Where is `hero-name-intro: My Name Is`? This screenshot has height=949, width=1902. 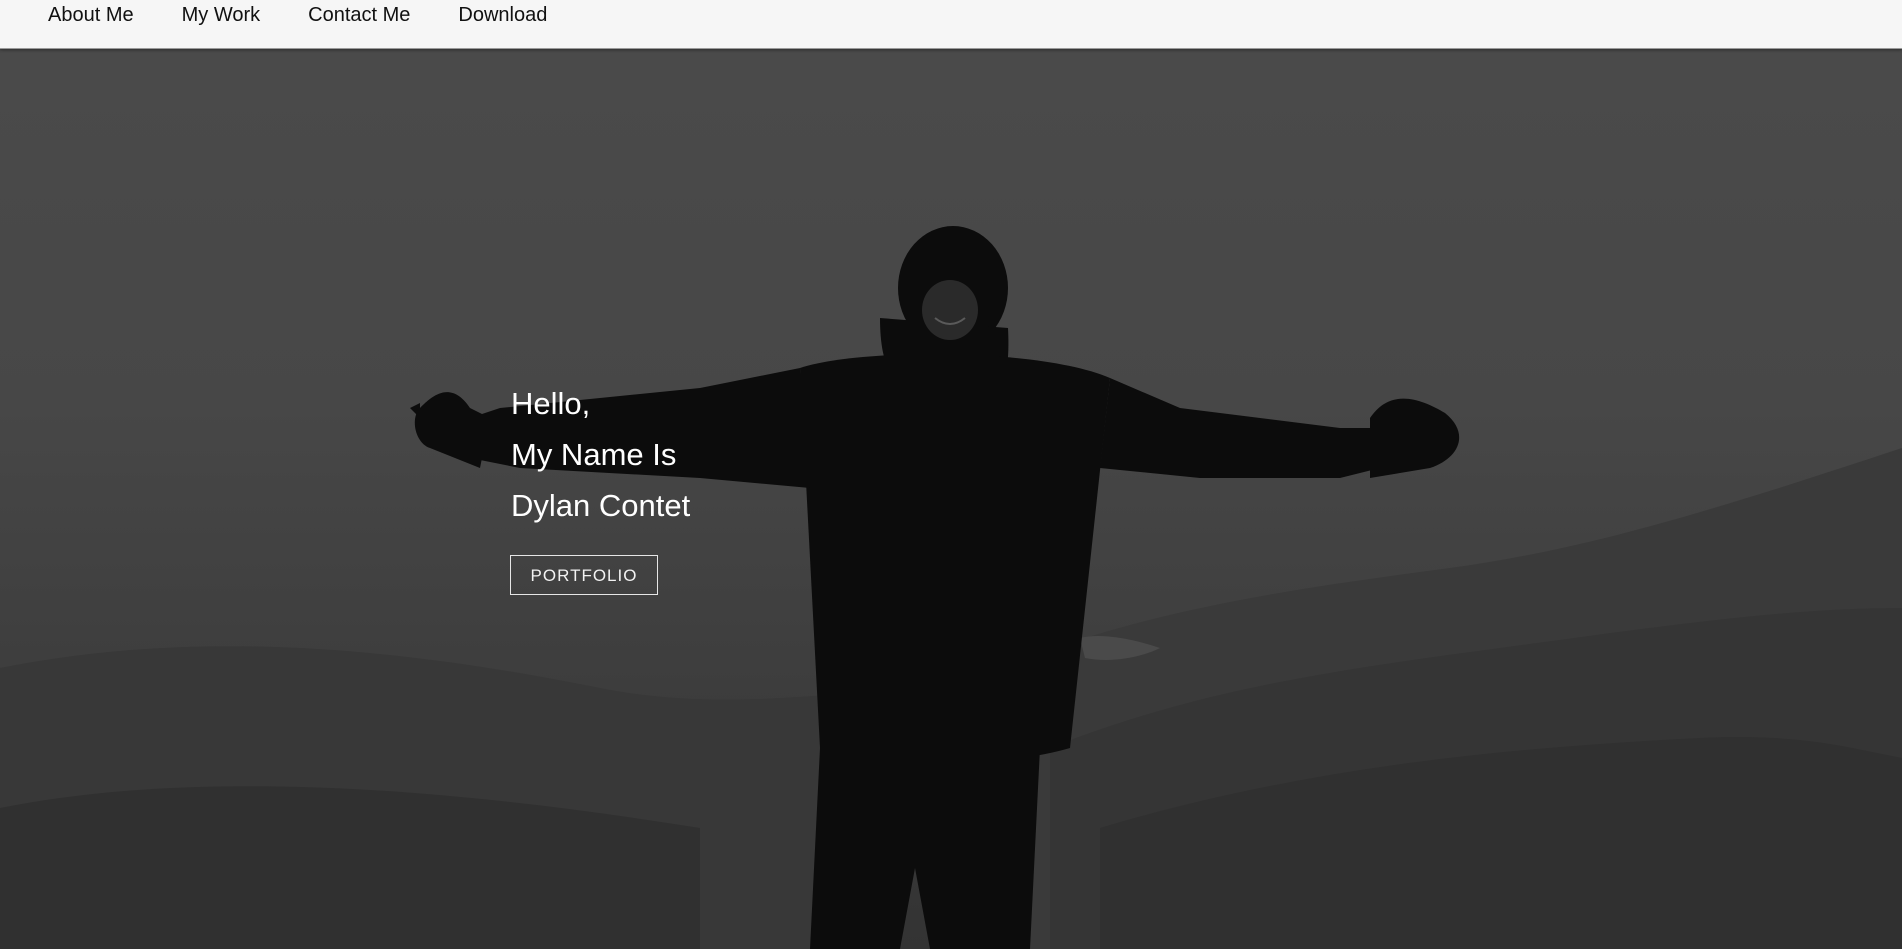 hero-name-intro: My Name Is is located at coordinates (594, 454).